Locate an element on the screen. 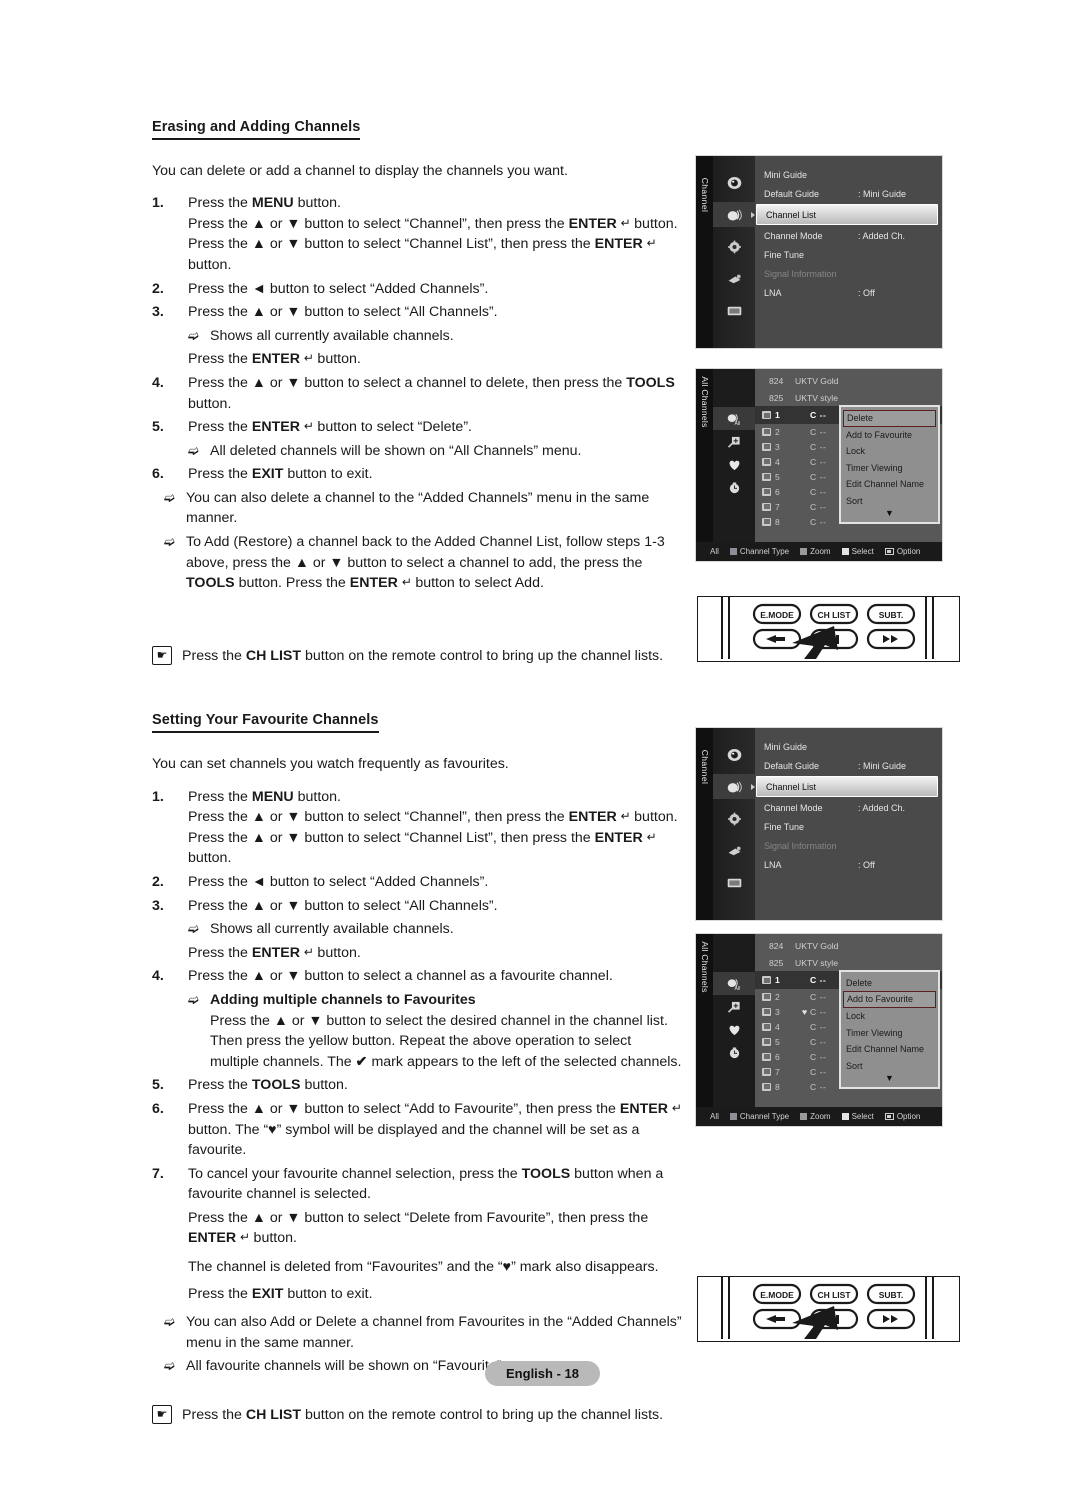  osd-icon-rail is located at coordinates (734, 252).